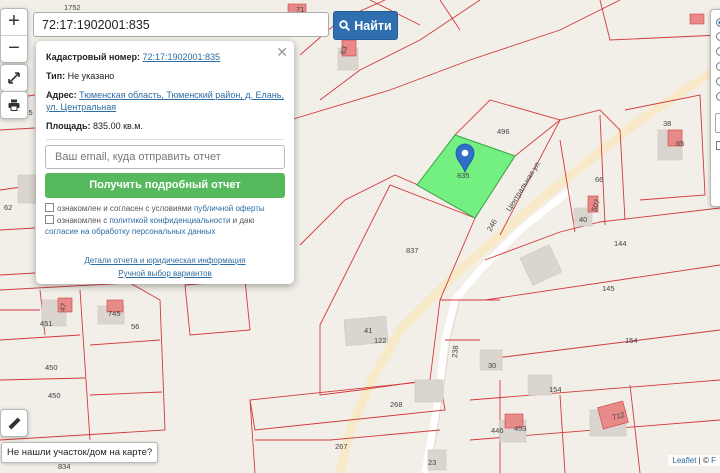 The image size is (720, 473). Describe the element at coordinates (520, 428) in the screenshot. I see `label-453: 453` at that location.